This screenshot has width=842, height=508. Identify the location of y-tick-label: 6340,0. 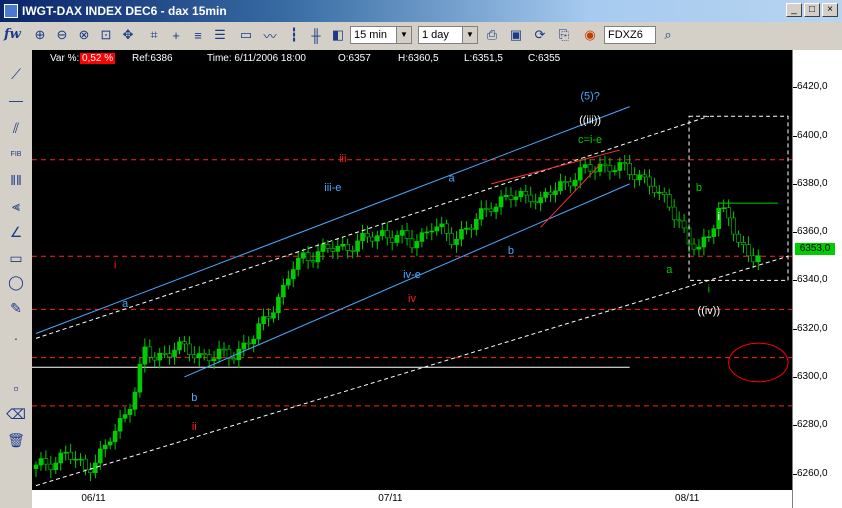
(812, 280).